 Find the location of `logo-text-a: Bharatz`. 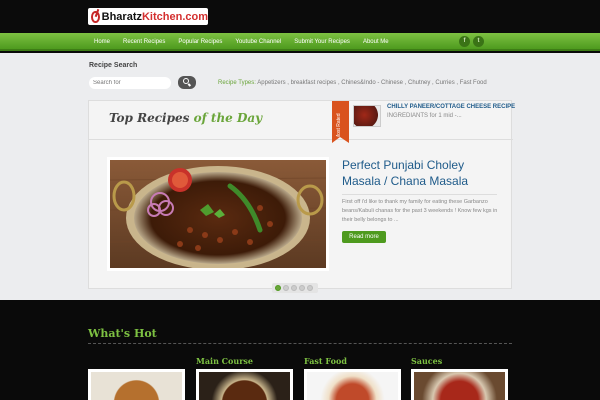

logo-text-a: Bharatz is located at coordinates (121, 16).